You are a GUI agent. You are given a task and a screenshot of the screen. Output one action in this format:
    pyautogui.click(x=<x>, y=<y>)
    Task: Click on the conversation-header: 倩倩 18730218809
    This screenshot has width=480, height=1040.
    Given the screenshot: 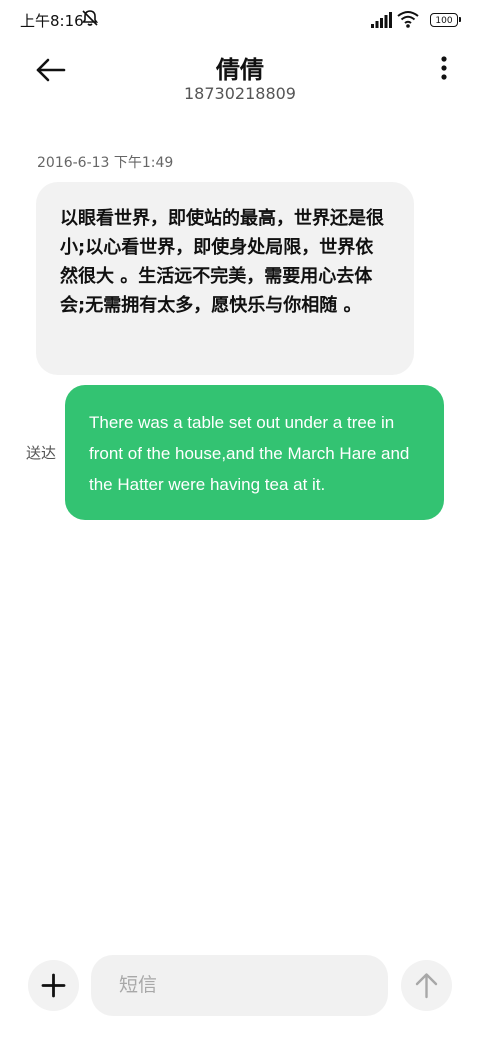 What is the action you would take?
    pyautogui.click(x=240, y=75)
    